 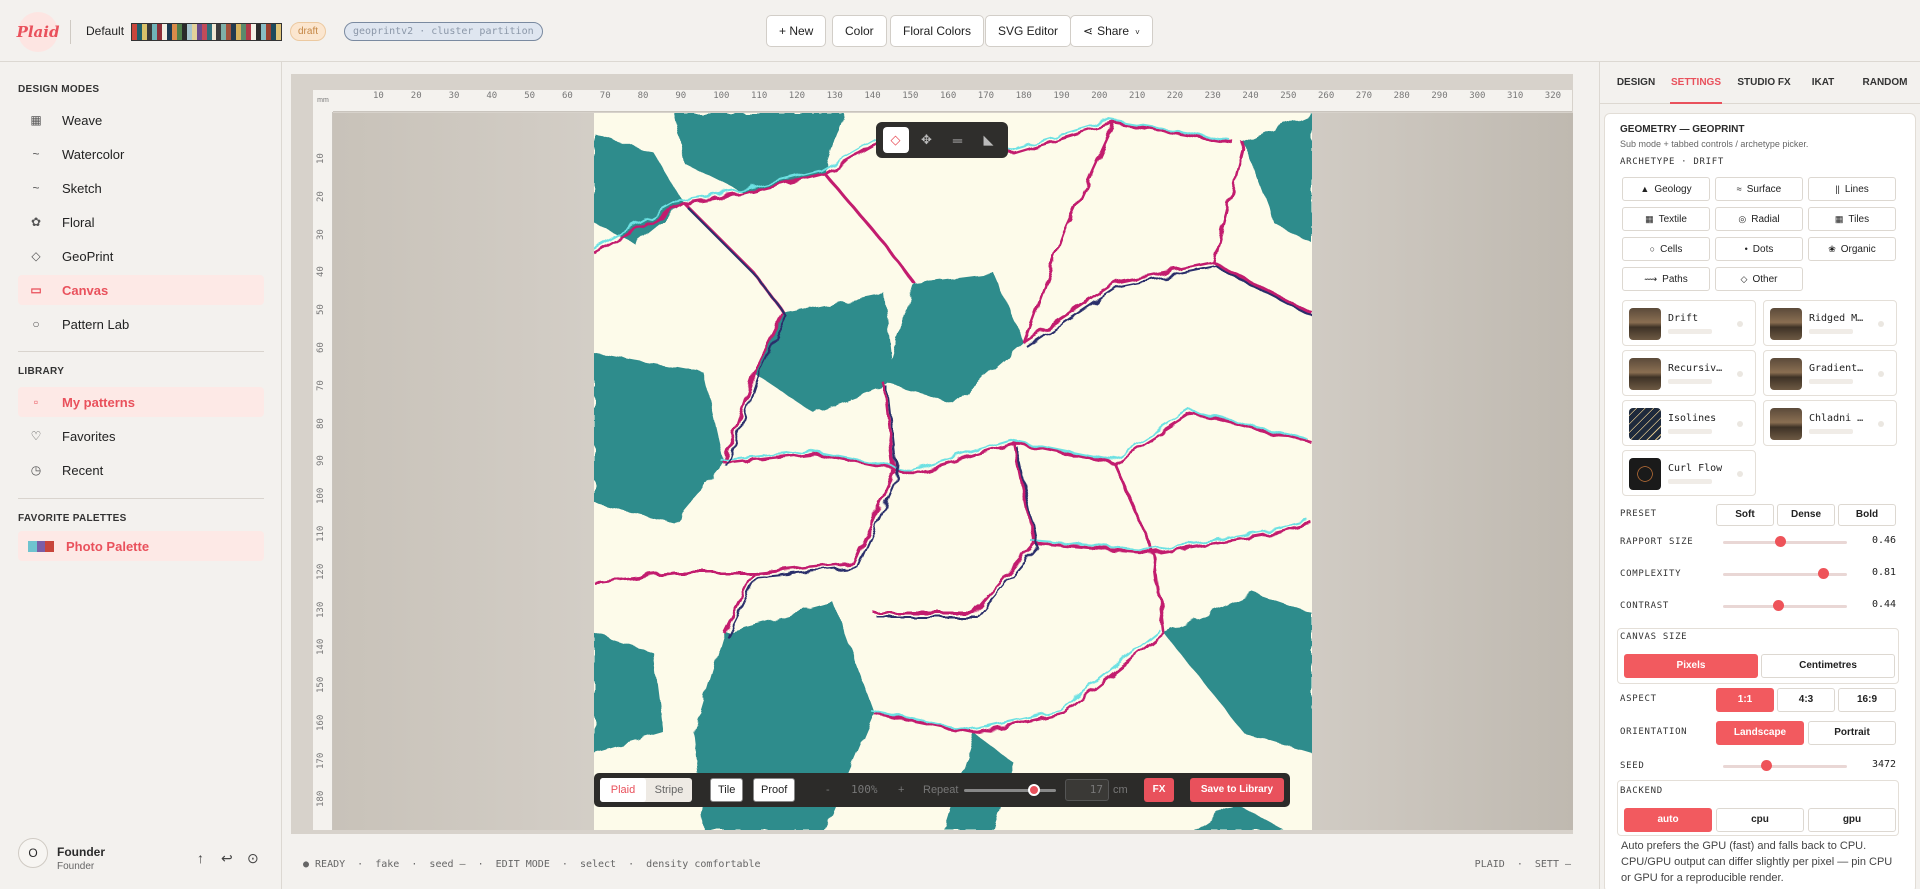 I want to click on archetype-textile: ▦ Textile, so click(x=1666, y=219).